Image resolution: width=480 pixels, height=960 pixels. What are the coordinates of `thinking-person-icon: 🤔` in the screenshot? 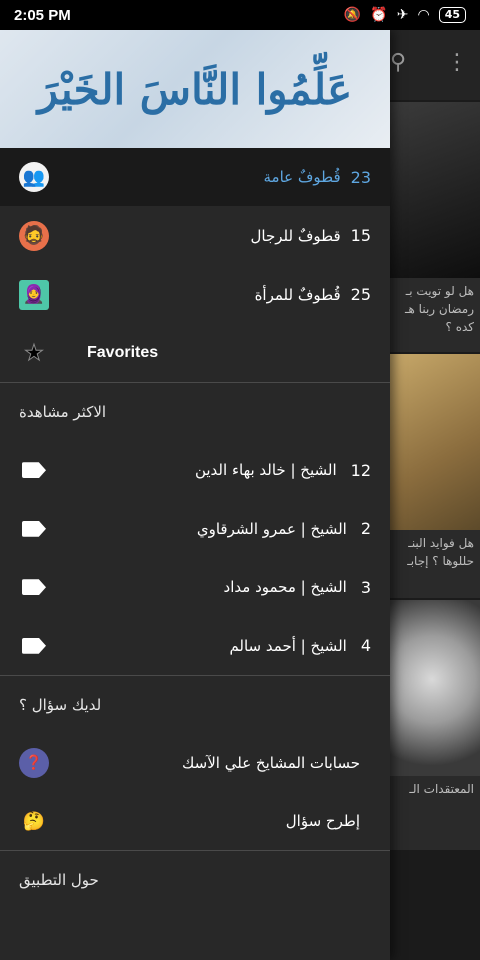 It's located at (34, 821).